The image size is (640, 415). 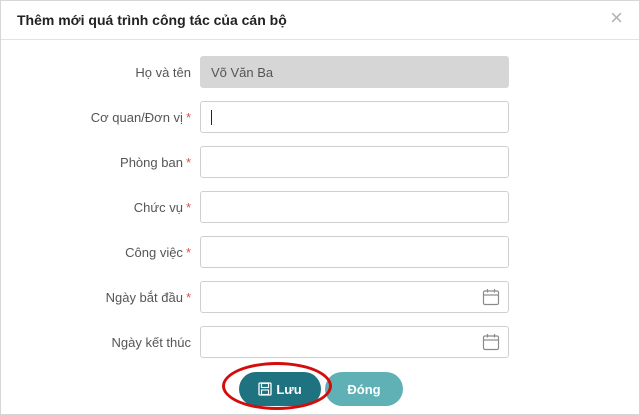 I want to click on close-icon: ×, so click(x=616, y=18).